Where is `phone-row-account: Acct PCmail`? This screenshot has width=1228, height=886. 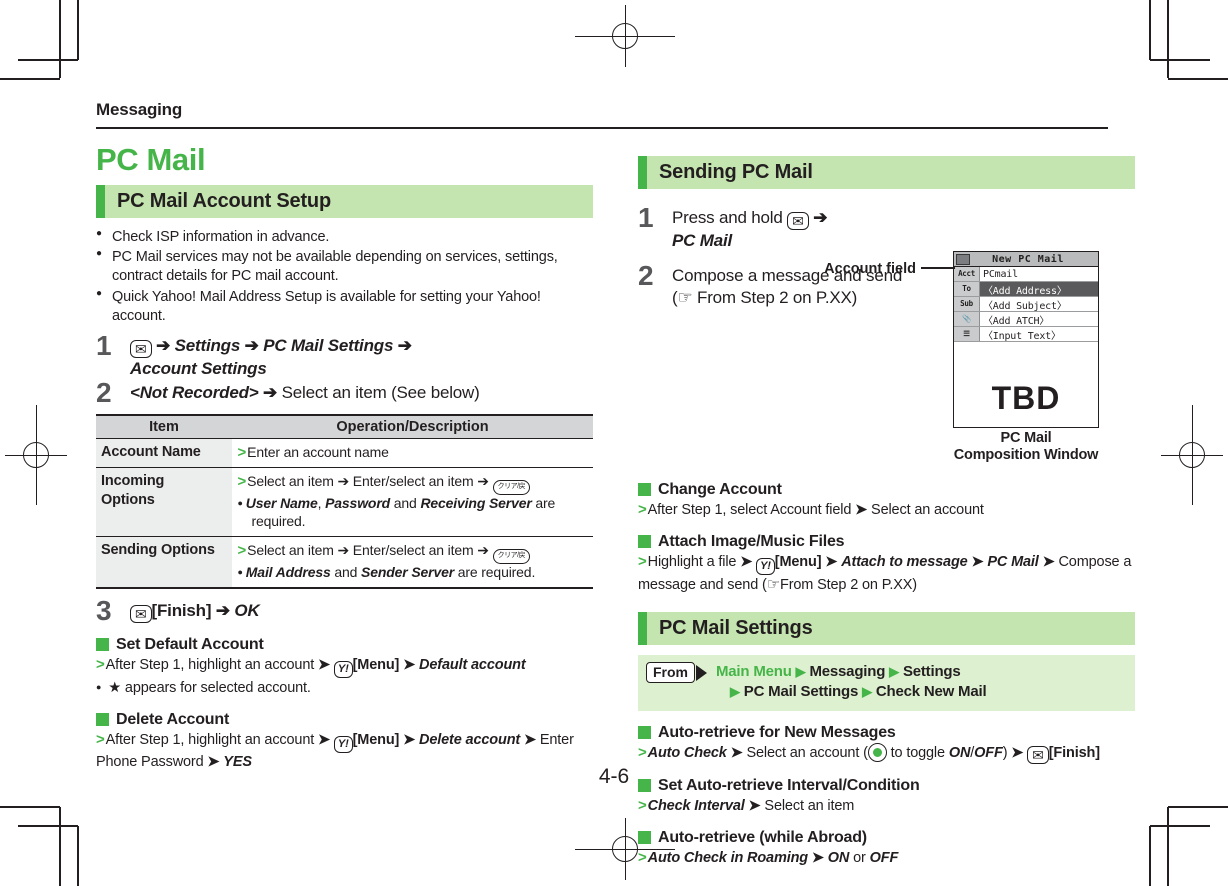
phone-row-account: Acct PCmail is located at coordinates (1026, 274).